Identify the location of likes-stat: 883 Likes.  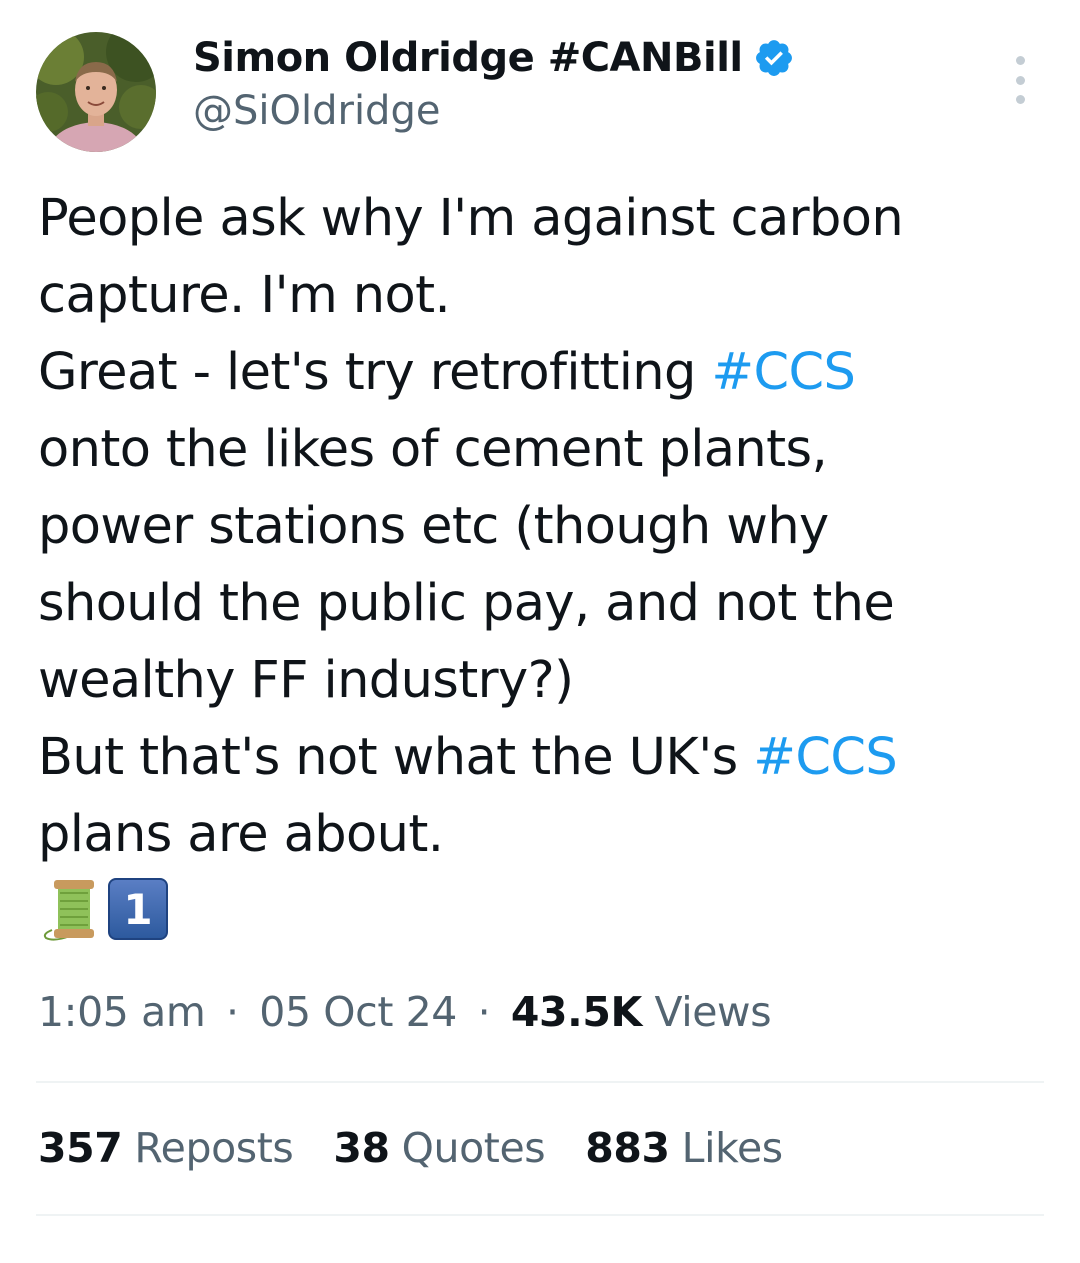
(684, 1148).